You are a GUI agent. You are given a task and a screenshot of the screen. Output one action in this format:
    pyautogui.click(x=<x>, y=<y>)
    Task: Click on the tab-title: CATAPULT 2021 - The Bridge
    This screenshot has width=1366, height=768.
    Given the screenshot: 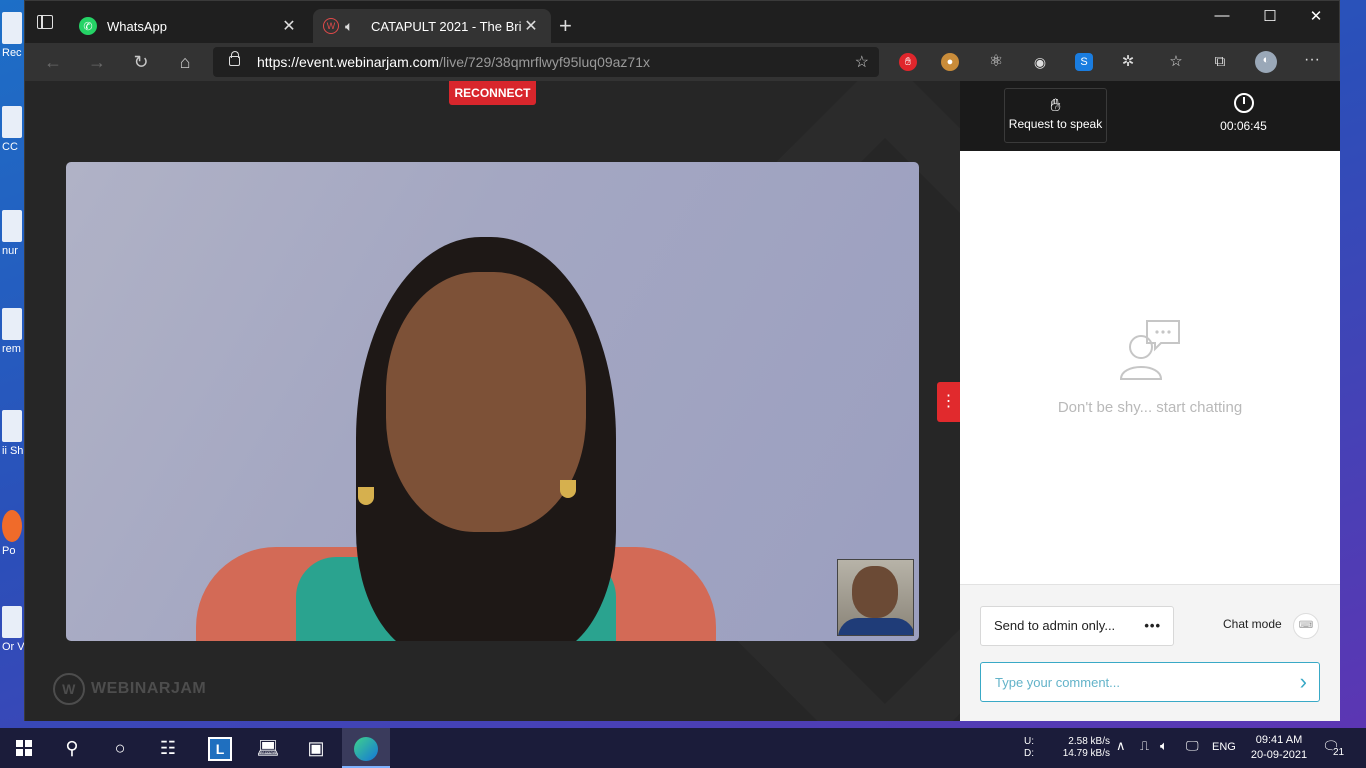 What is the action you would take?
    pyautogui.click(x=446, y=26)
    